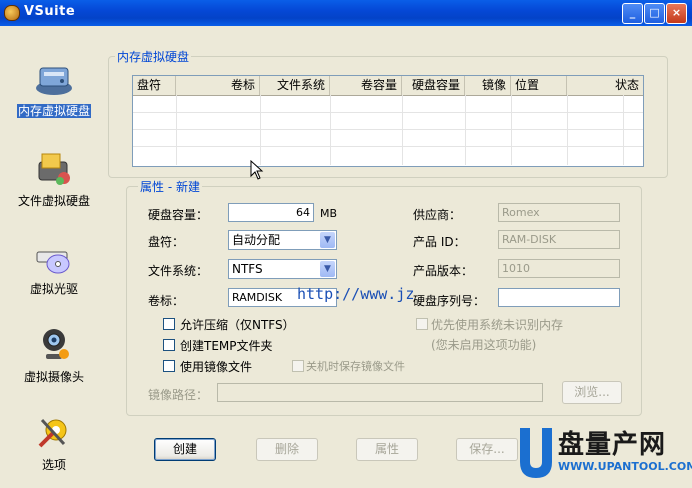 The width and height of the screenshot is (692, 488). I want to click on u-letter-icon, so click(536, 453).